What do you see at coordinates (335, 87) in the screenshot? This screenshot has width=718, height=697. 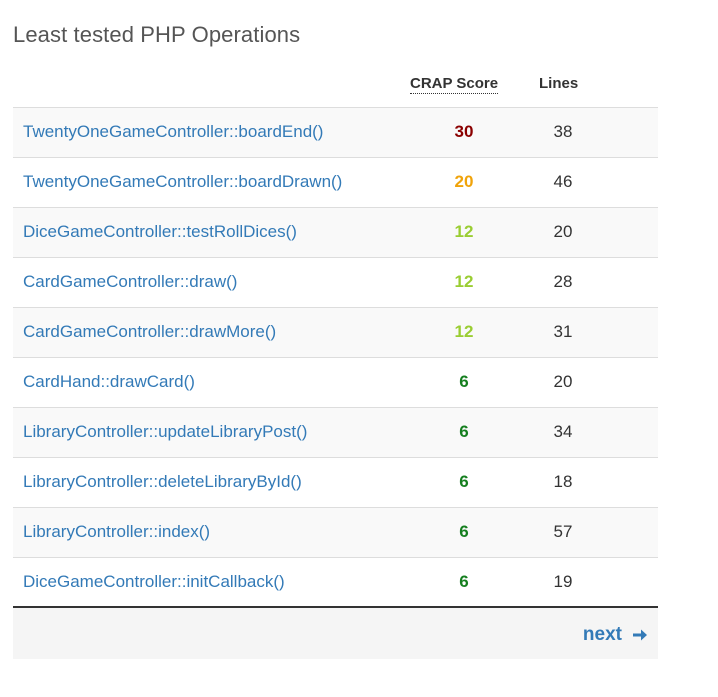 I see `table-header: CRAP Score Lines` at bounding box center [335, 87].